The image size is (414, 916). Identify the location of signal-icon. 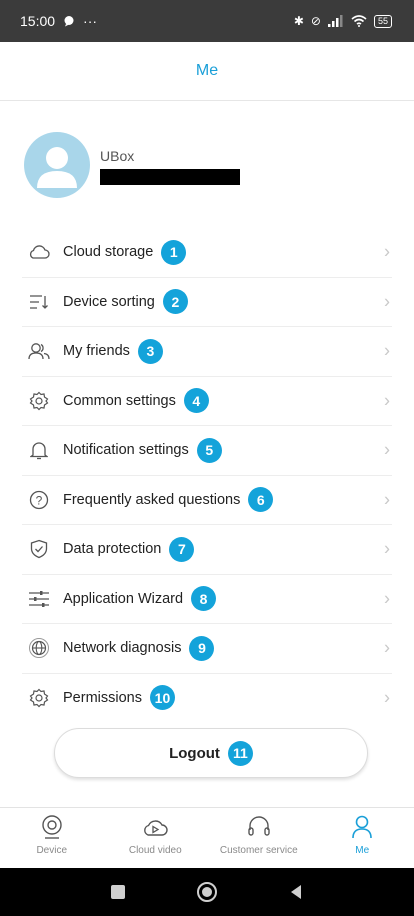
(335, 21).